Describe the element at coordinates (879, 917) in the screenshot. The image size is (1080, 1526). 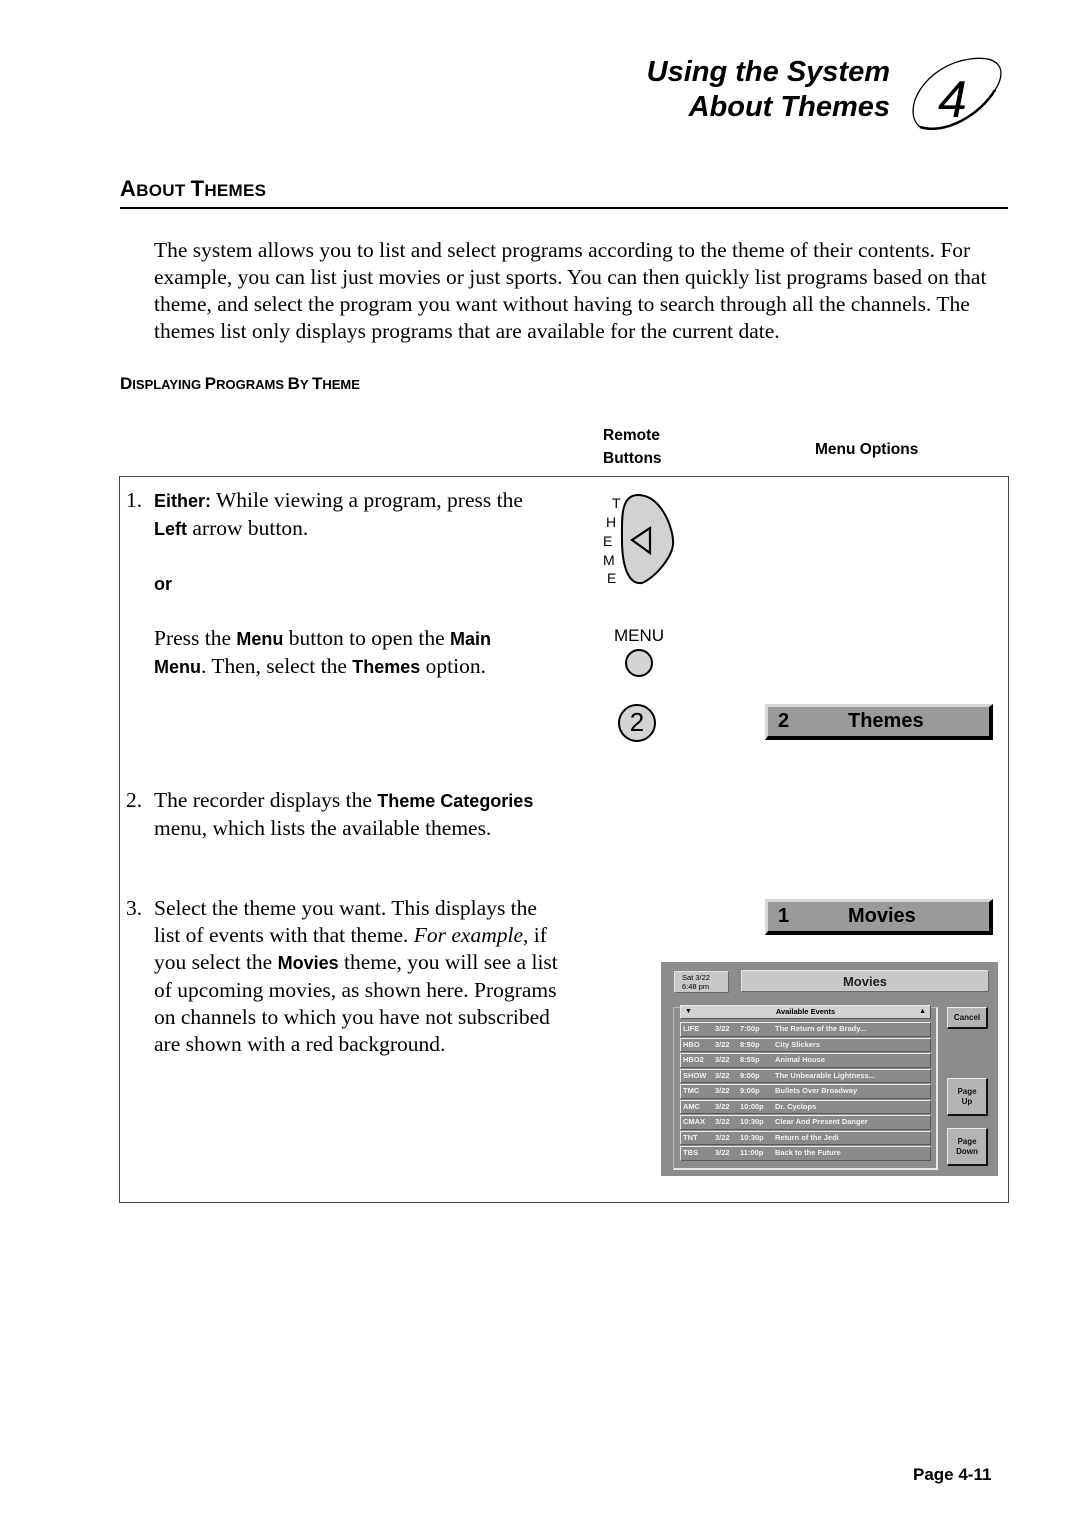
I see `menu-option-movies: 1 Movies` at that location.